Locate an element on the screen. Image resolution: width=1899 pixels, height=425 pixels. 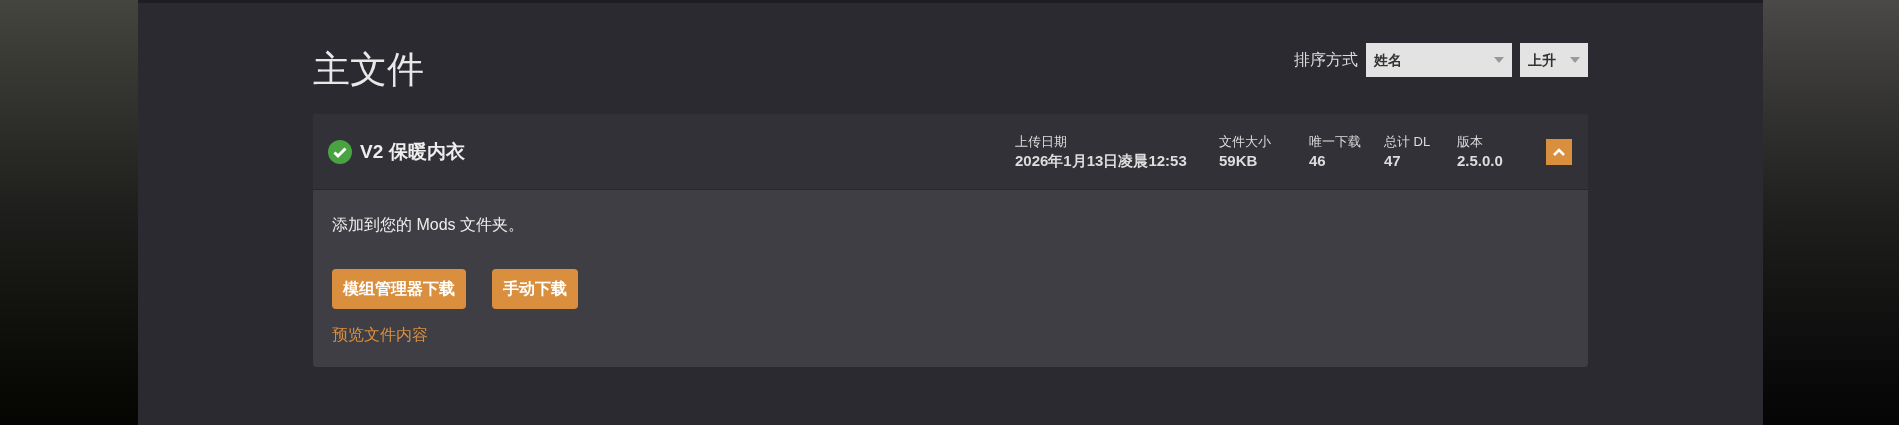
file-title: V2 保暖内衣 is located at coordinates (412, 151).